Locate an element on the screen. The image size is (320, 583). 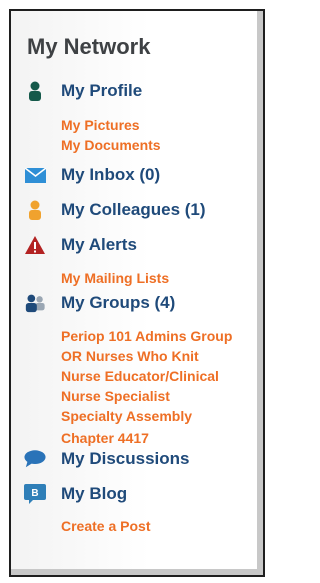
nav-my-inbox: My Inbox (0) is located at coordinates (137, 175).